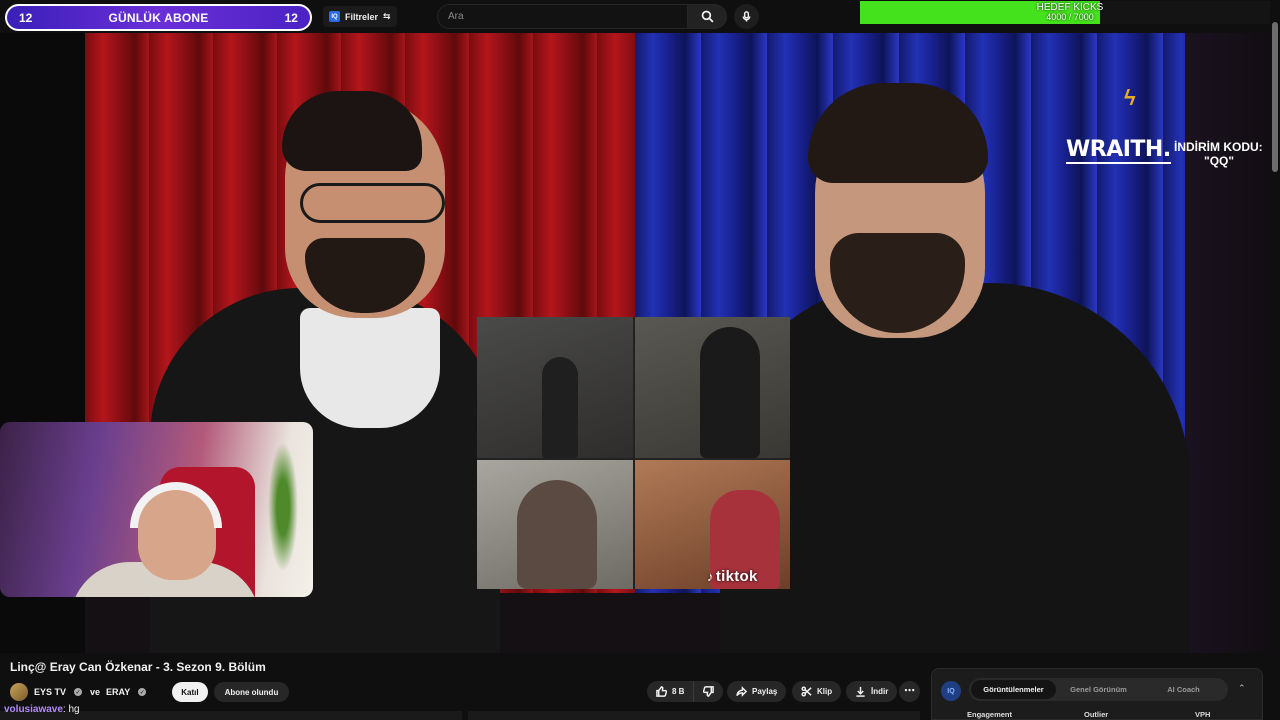 The image size is (1280, 720). I want to click on metric-vph: VPH, so click(1203, 714).